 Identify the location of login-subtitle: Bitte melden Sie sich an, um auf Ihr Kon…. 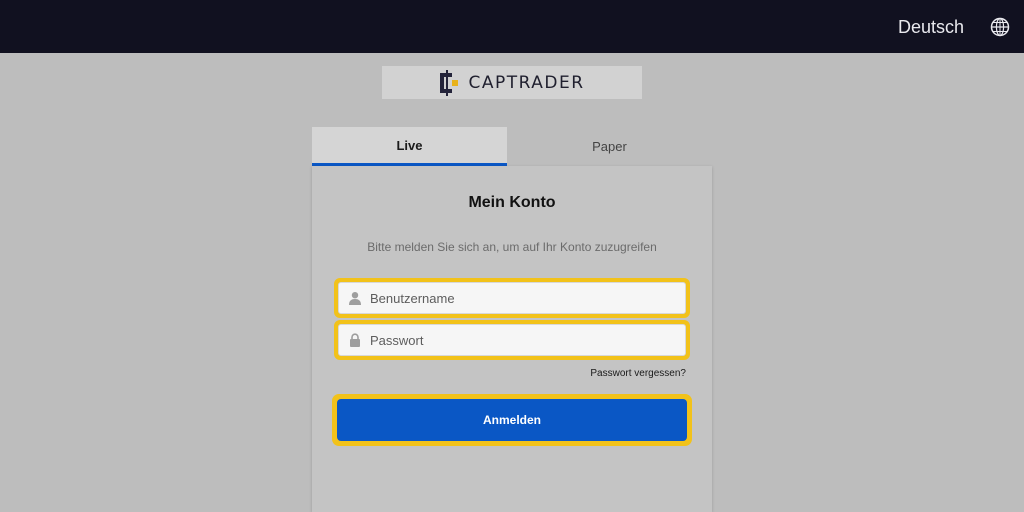
(512, 247).